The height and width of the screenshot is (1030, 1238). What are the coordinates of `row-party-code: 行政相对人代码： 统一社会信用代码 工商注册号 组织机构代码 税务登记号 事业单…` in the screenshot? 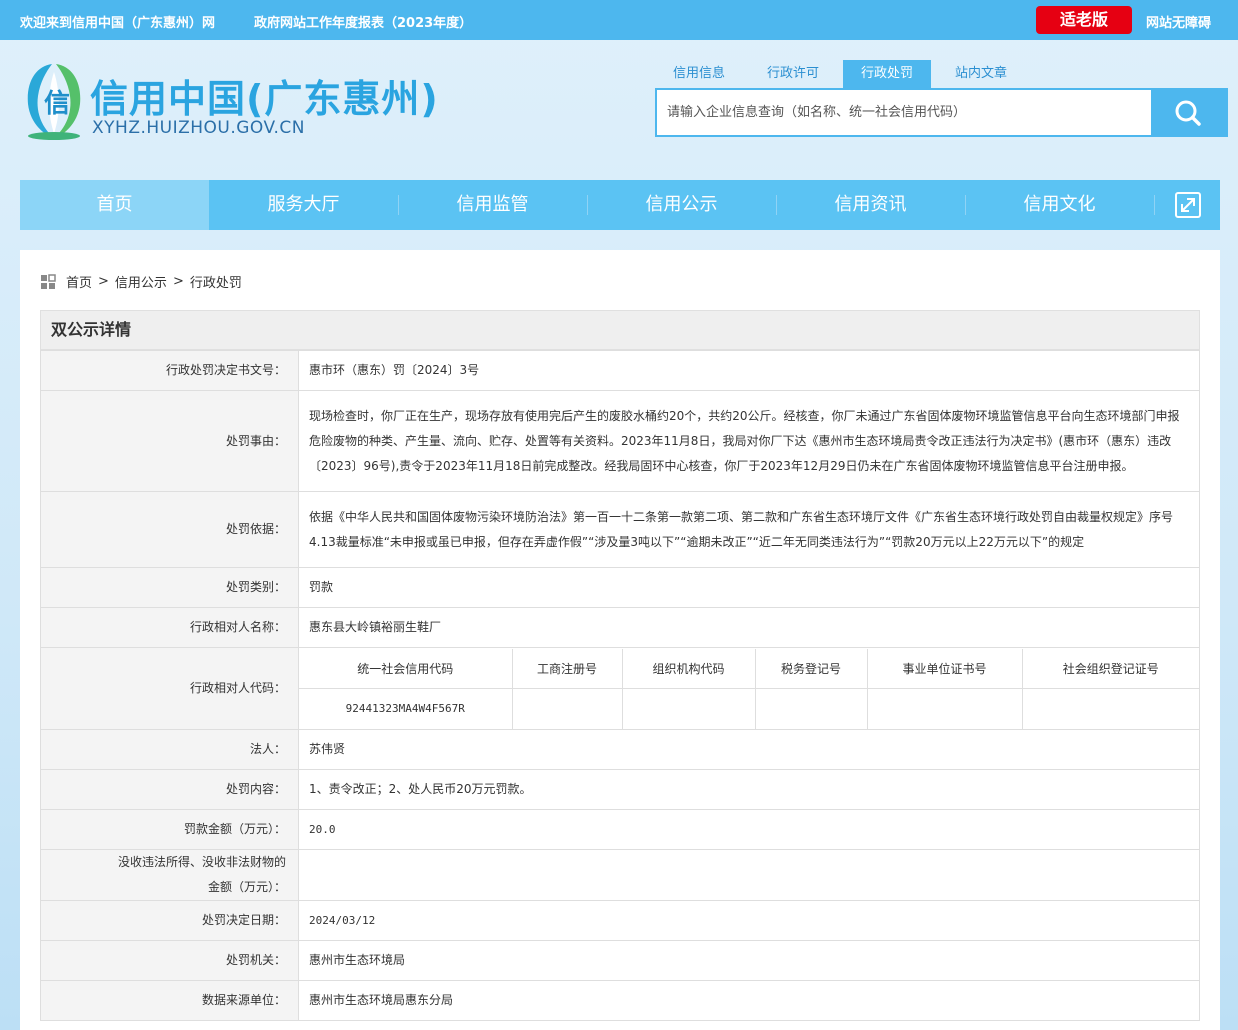 It's located at (620, 688).